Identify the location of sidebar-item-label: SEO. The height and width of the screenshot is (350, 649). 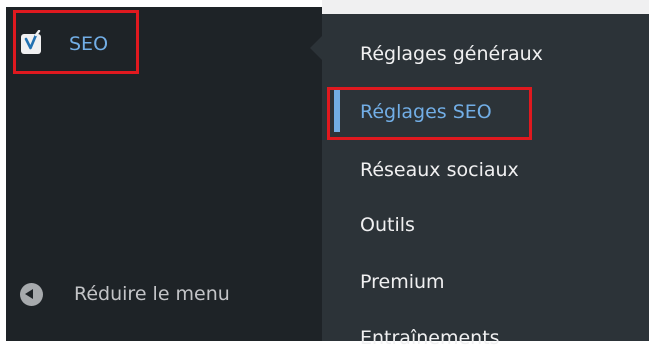
(89, 44).